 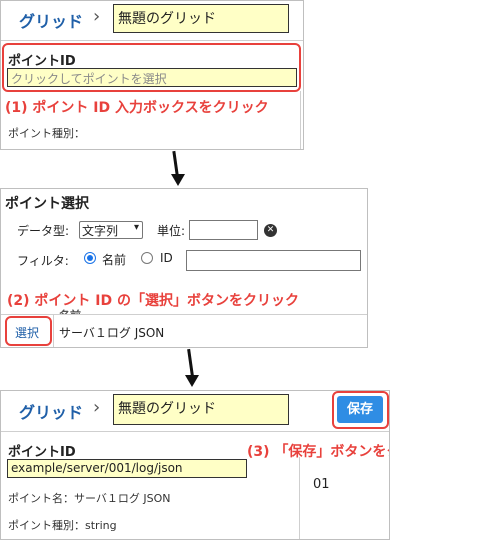 I want to click on table-col-divider, so click(x=53, y=330).